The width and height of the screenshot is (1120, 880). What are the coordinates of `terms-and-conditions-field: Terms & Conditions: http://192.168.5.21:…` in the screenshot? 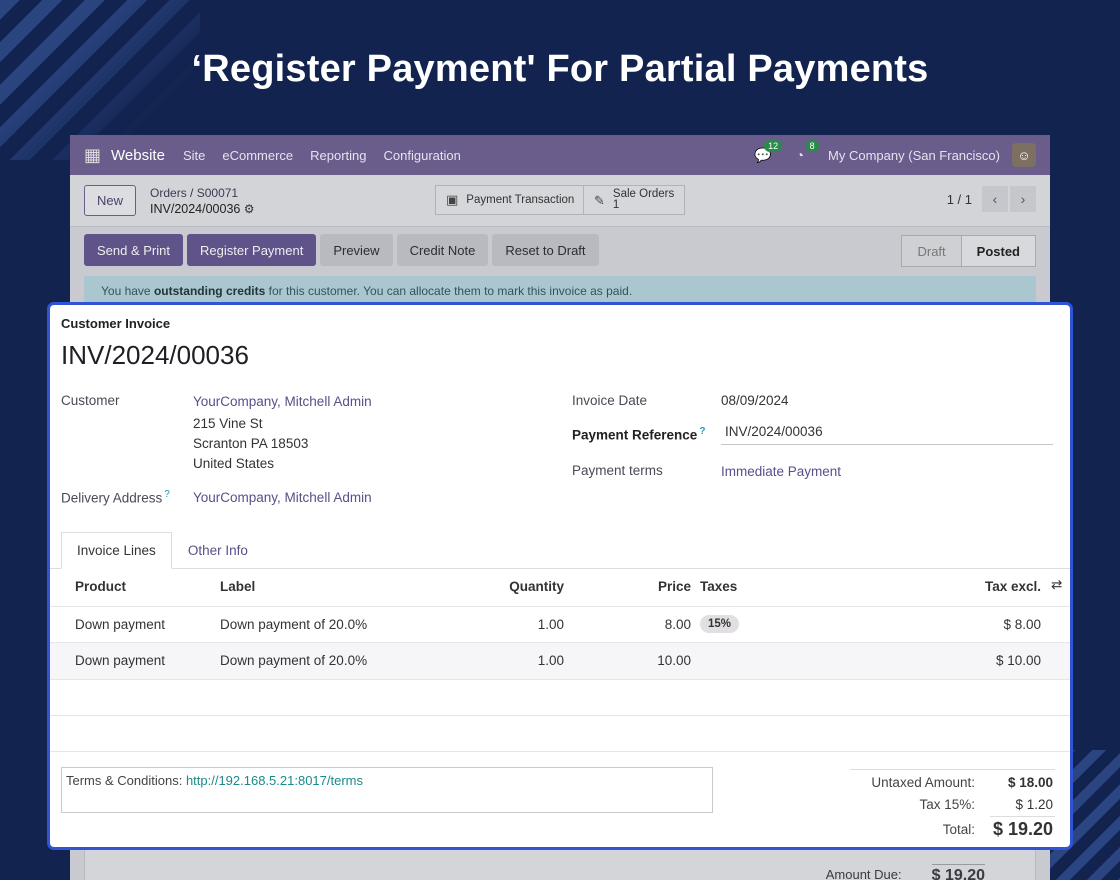 It's located at (387, 790).